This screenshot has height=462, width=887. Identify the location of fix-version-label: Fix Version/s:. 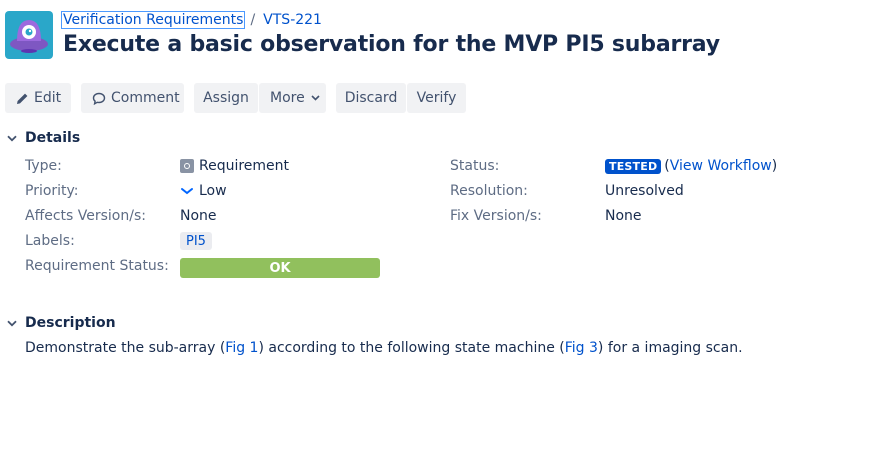
(496, 216).